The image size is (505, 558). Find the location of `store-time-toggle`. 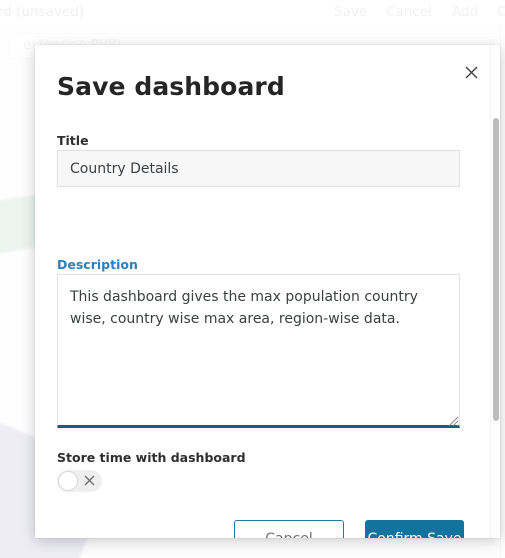

store-time-toggle is located at coordinates (79, 481).